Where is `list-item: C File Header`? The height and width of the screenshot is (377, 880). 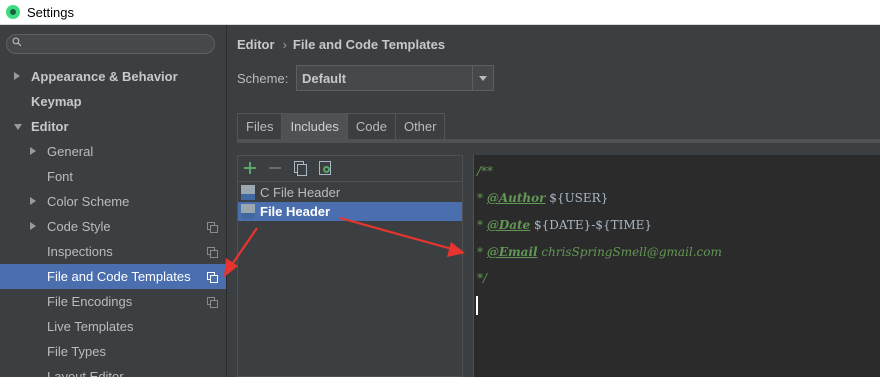 list-item: C File Header is located at coordinates (350, 192).